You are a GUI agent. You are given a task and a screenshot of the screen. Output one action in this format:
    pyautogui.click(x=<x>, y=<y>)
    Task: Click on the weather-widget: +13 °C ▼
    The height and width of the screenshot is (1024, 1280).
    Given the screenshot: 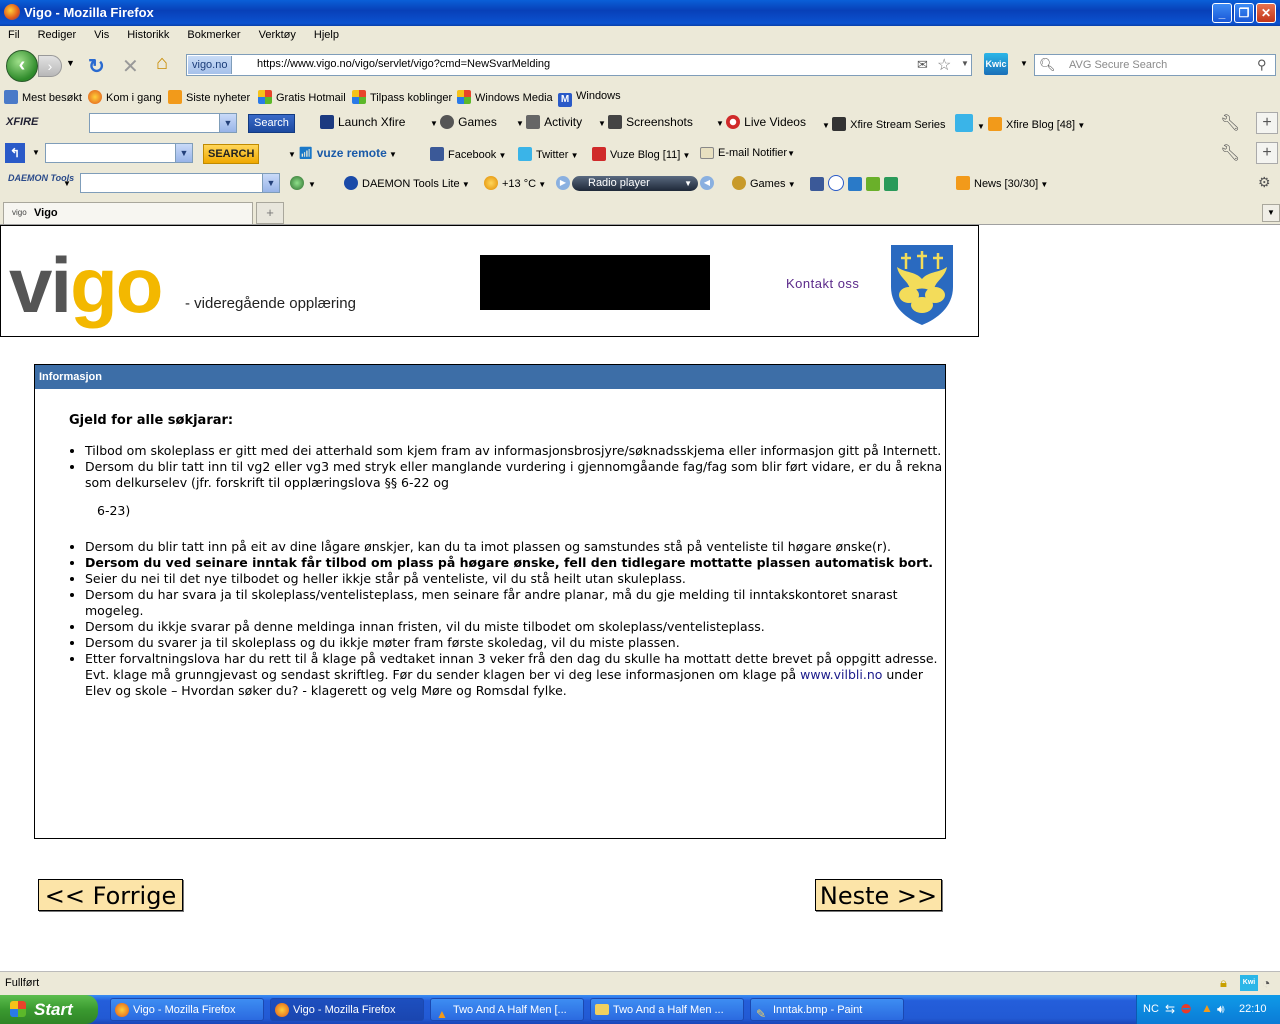 What is the action you would take?
    pyautogui.click(x=515, y=183)
    